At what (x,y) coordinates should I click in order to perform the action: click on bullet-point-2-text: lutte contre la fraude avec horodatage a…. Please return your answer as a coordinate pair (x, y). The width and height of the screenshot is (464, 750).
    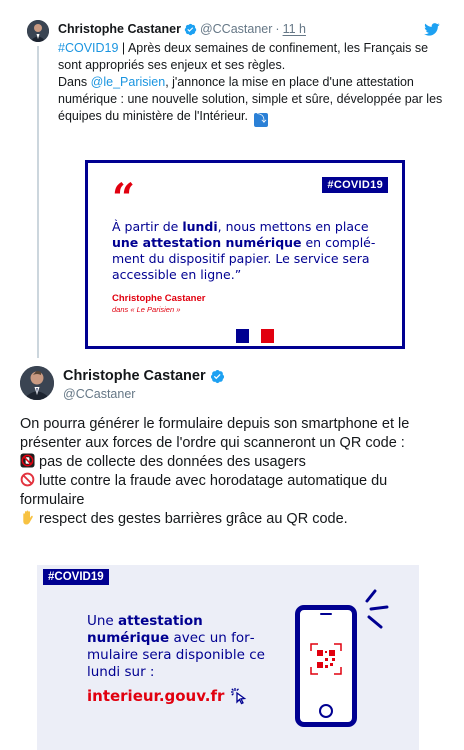
    Looking at the image, I should click on (204, 490).